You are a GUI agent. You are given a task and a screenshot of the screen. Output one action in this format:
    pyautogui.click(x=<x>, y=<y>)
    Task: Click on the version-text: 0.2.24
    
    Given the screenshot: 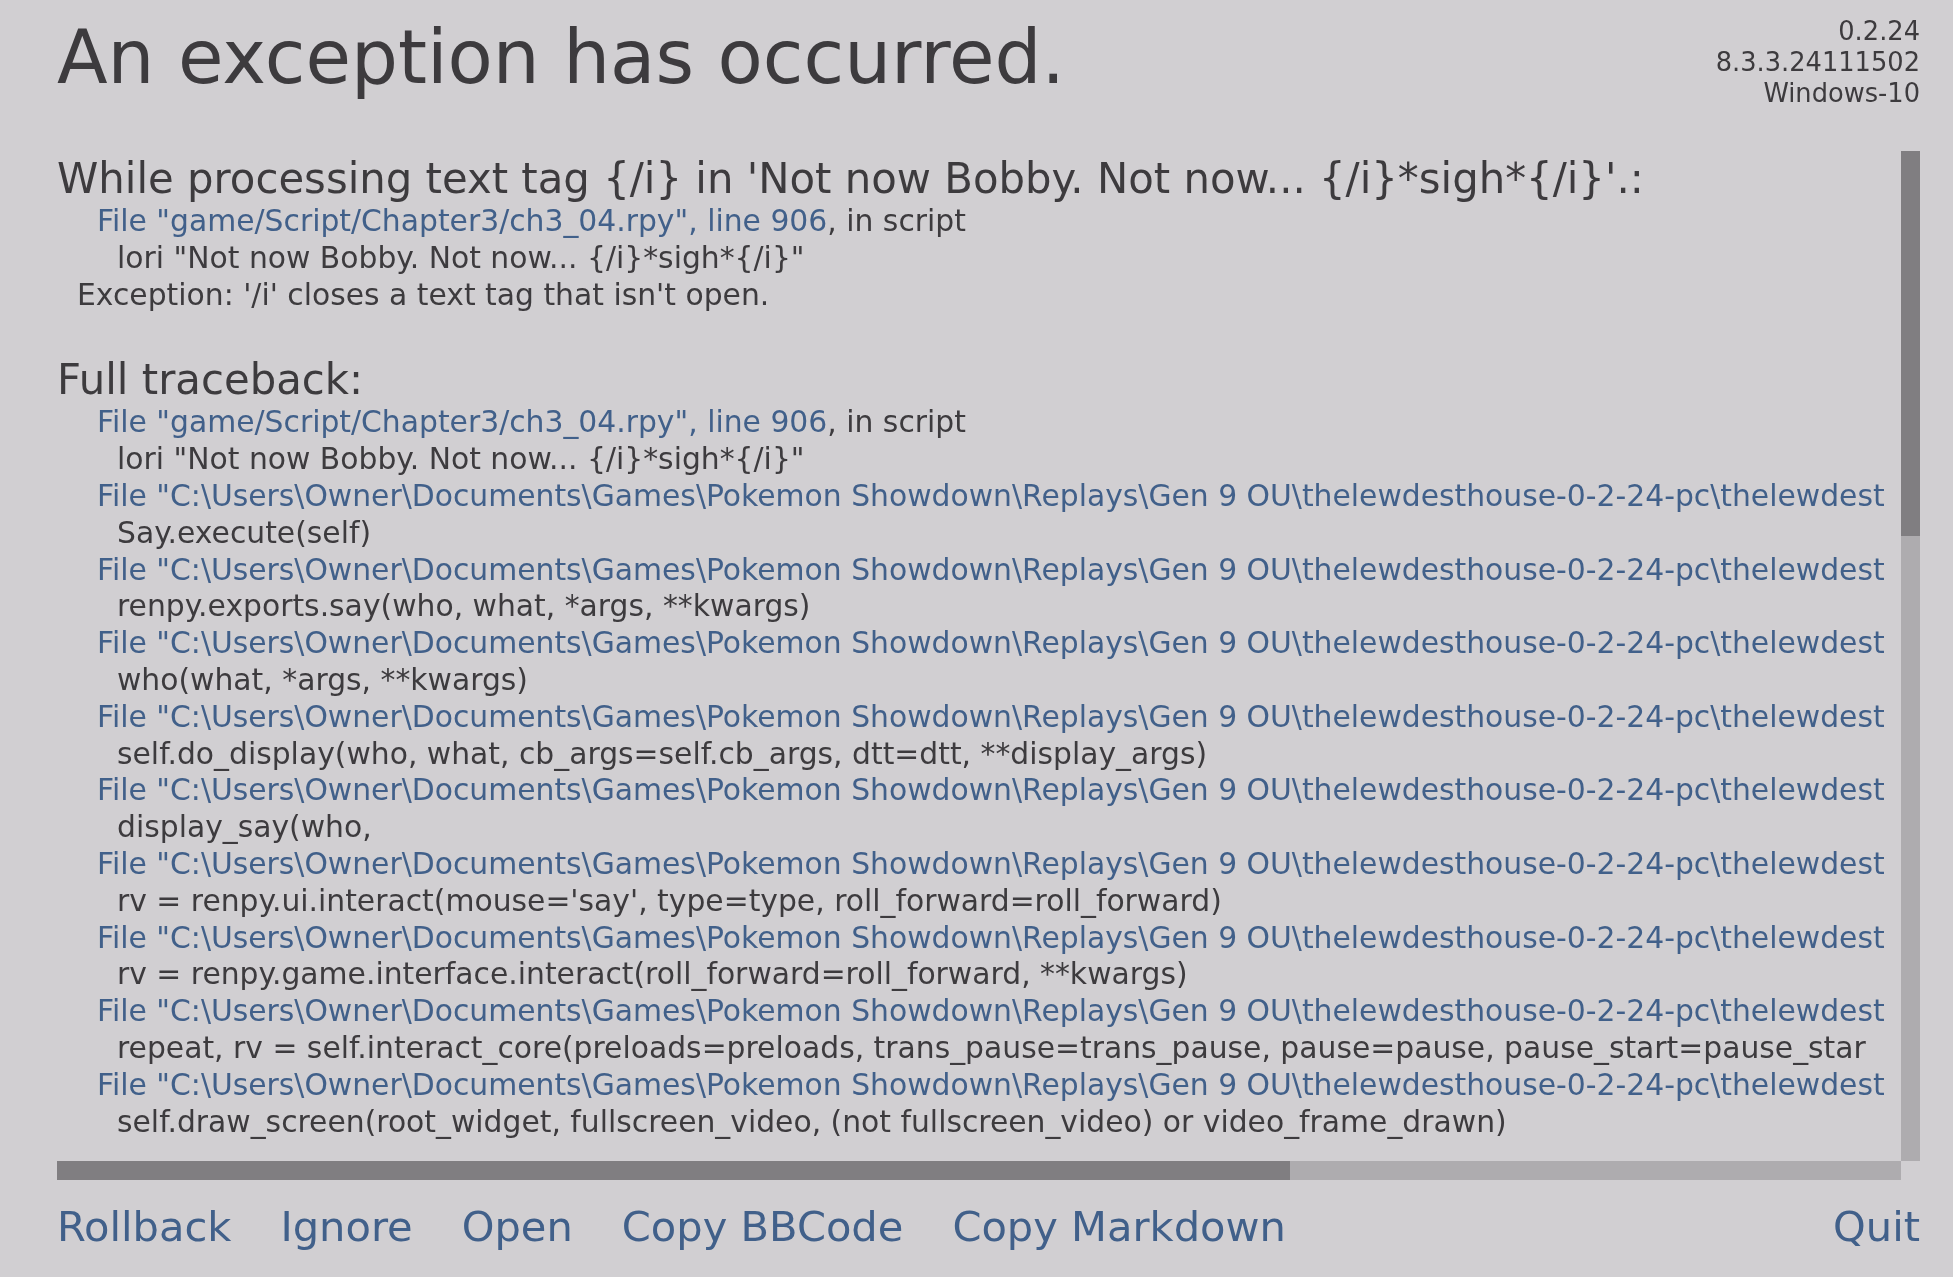 What is the action you would take?
    pyautogui.click(x=1879, y=31)
    